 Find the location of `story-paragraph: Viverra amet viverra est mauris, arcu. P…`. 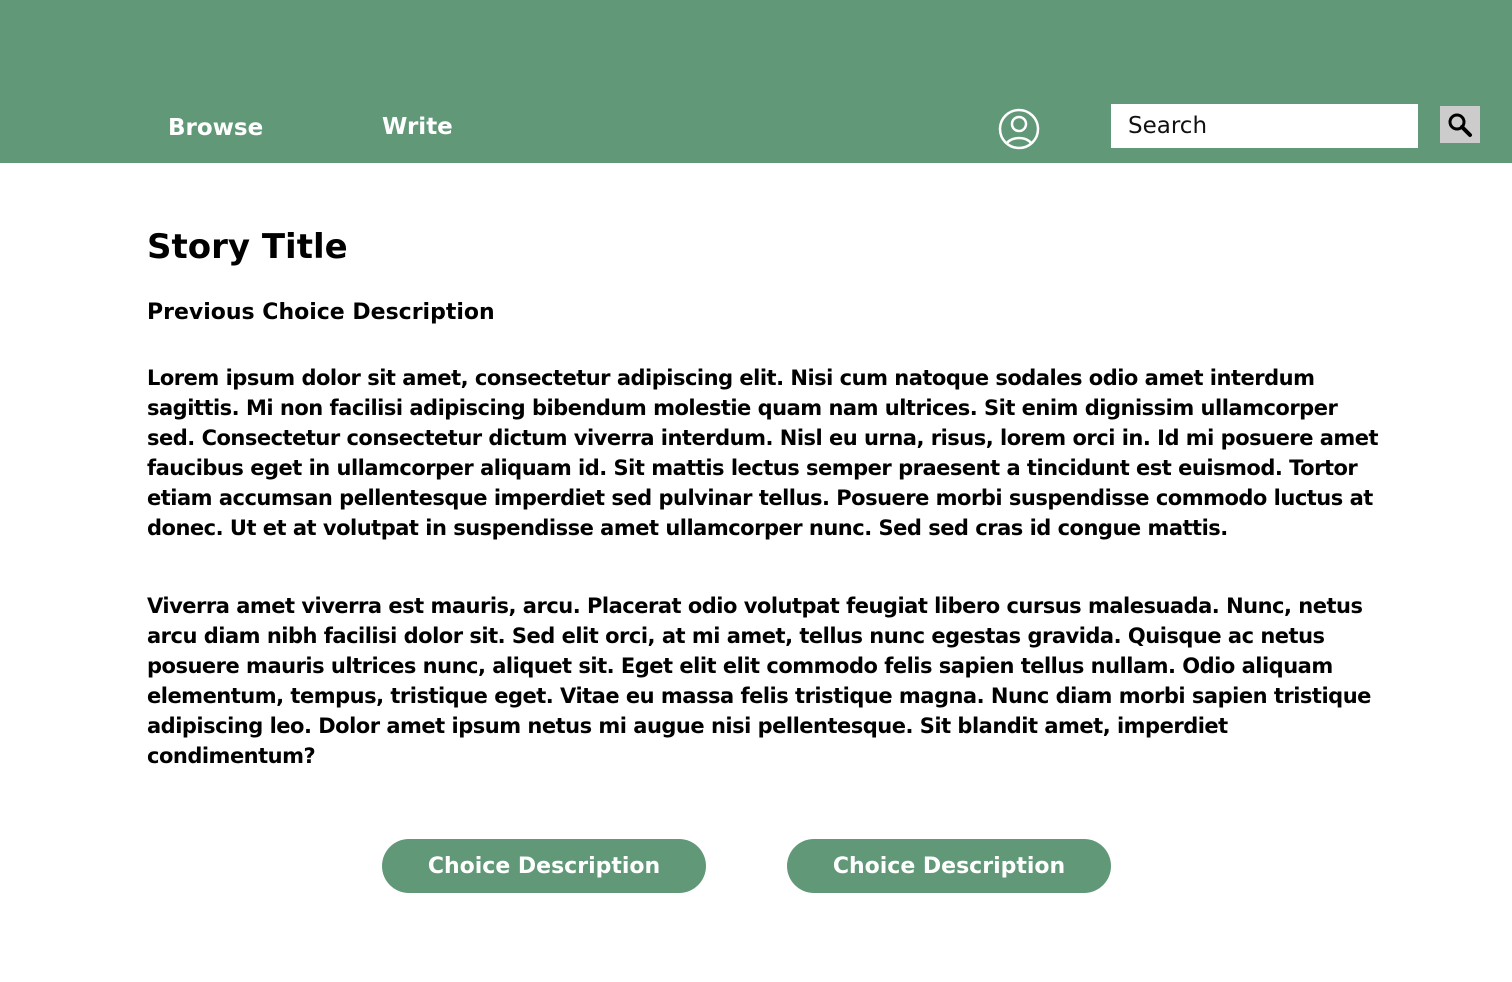

story-paragraph: Viverra amet viverra est mauris, arcu. P… is located at coordinates (759, 681).